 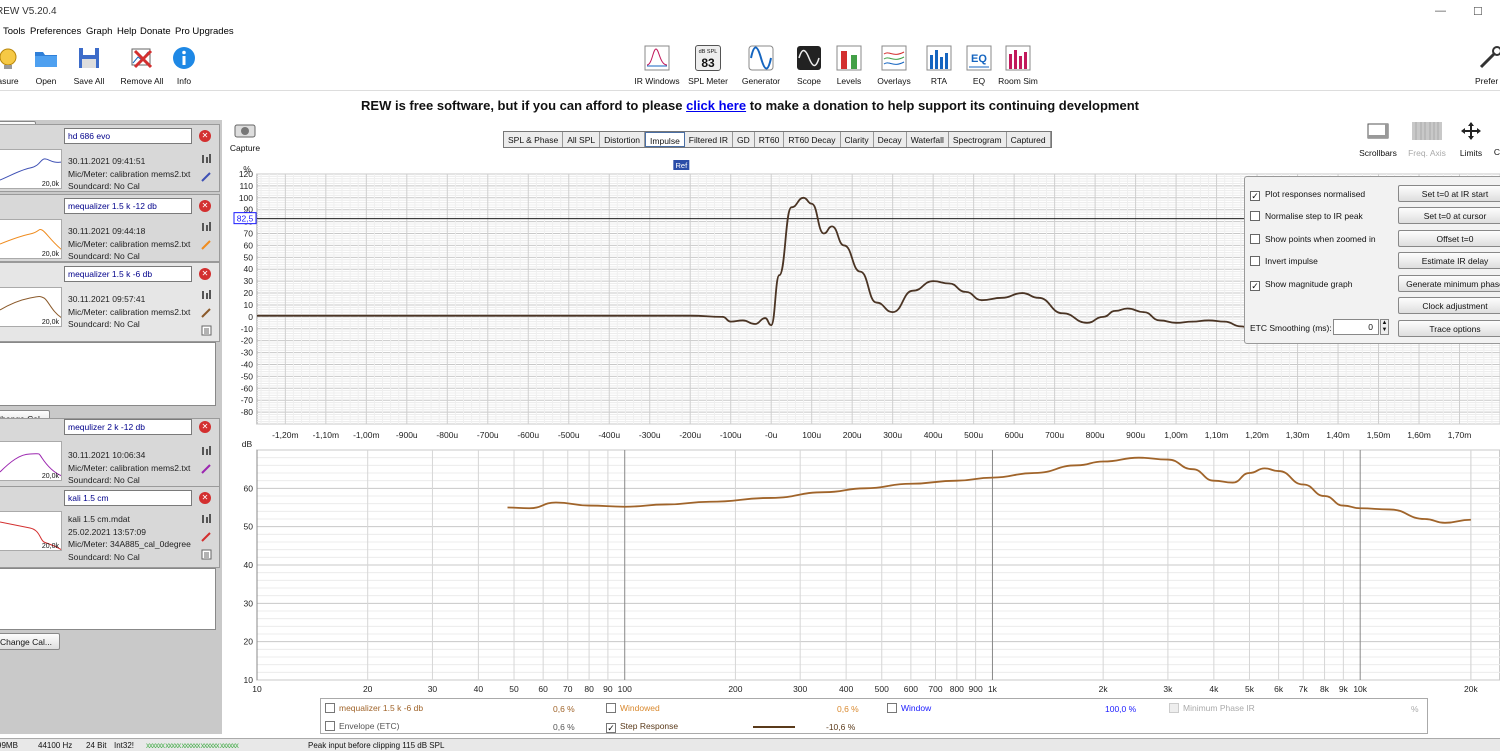 What do you see at coordinates (89, 65) in the screenshot?
I see `save-all-button: Save All` at bounding box center [89, 65].